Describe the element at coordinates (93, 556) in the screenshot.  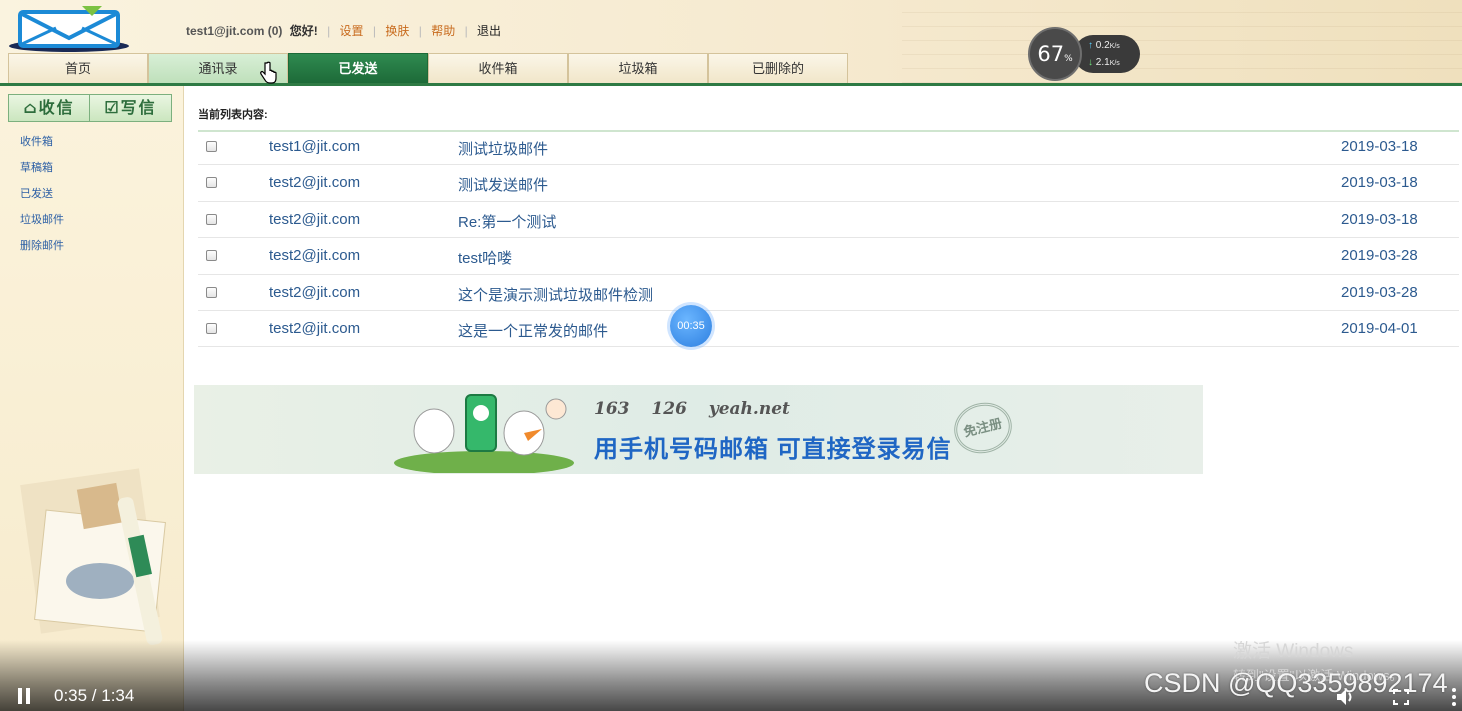
I see `letters-illustration` at that location.